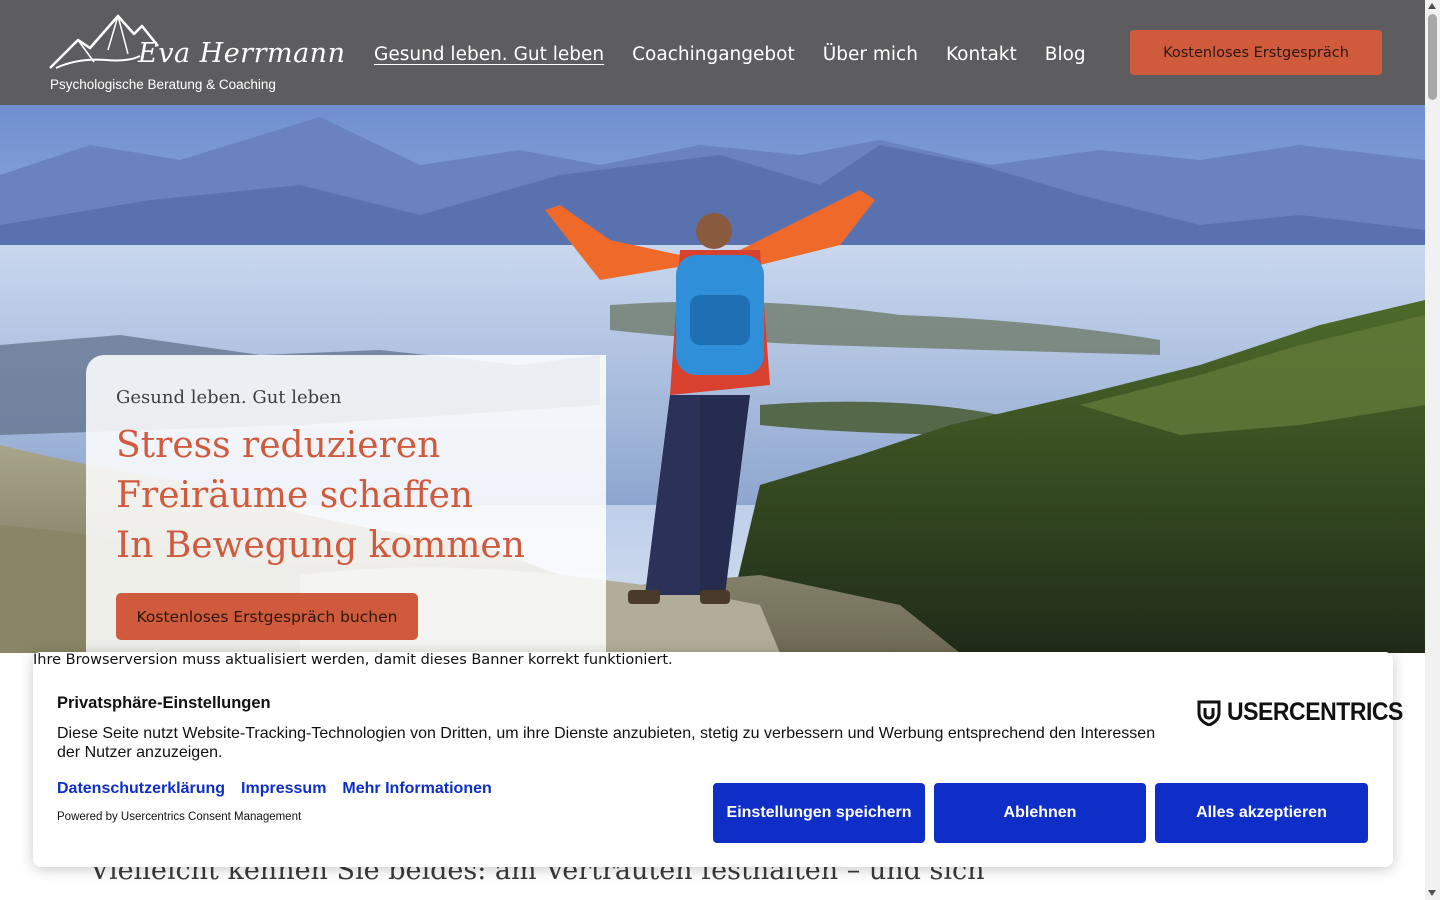 This screenshot has width=1440, height=900. What do you see at coordinates (1209, 713) in the screenshot?
I see `usercentrics-shield-icon` at bounding box center [1209, 713].